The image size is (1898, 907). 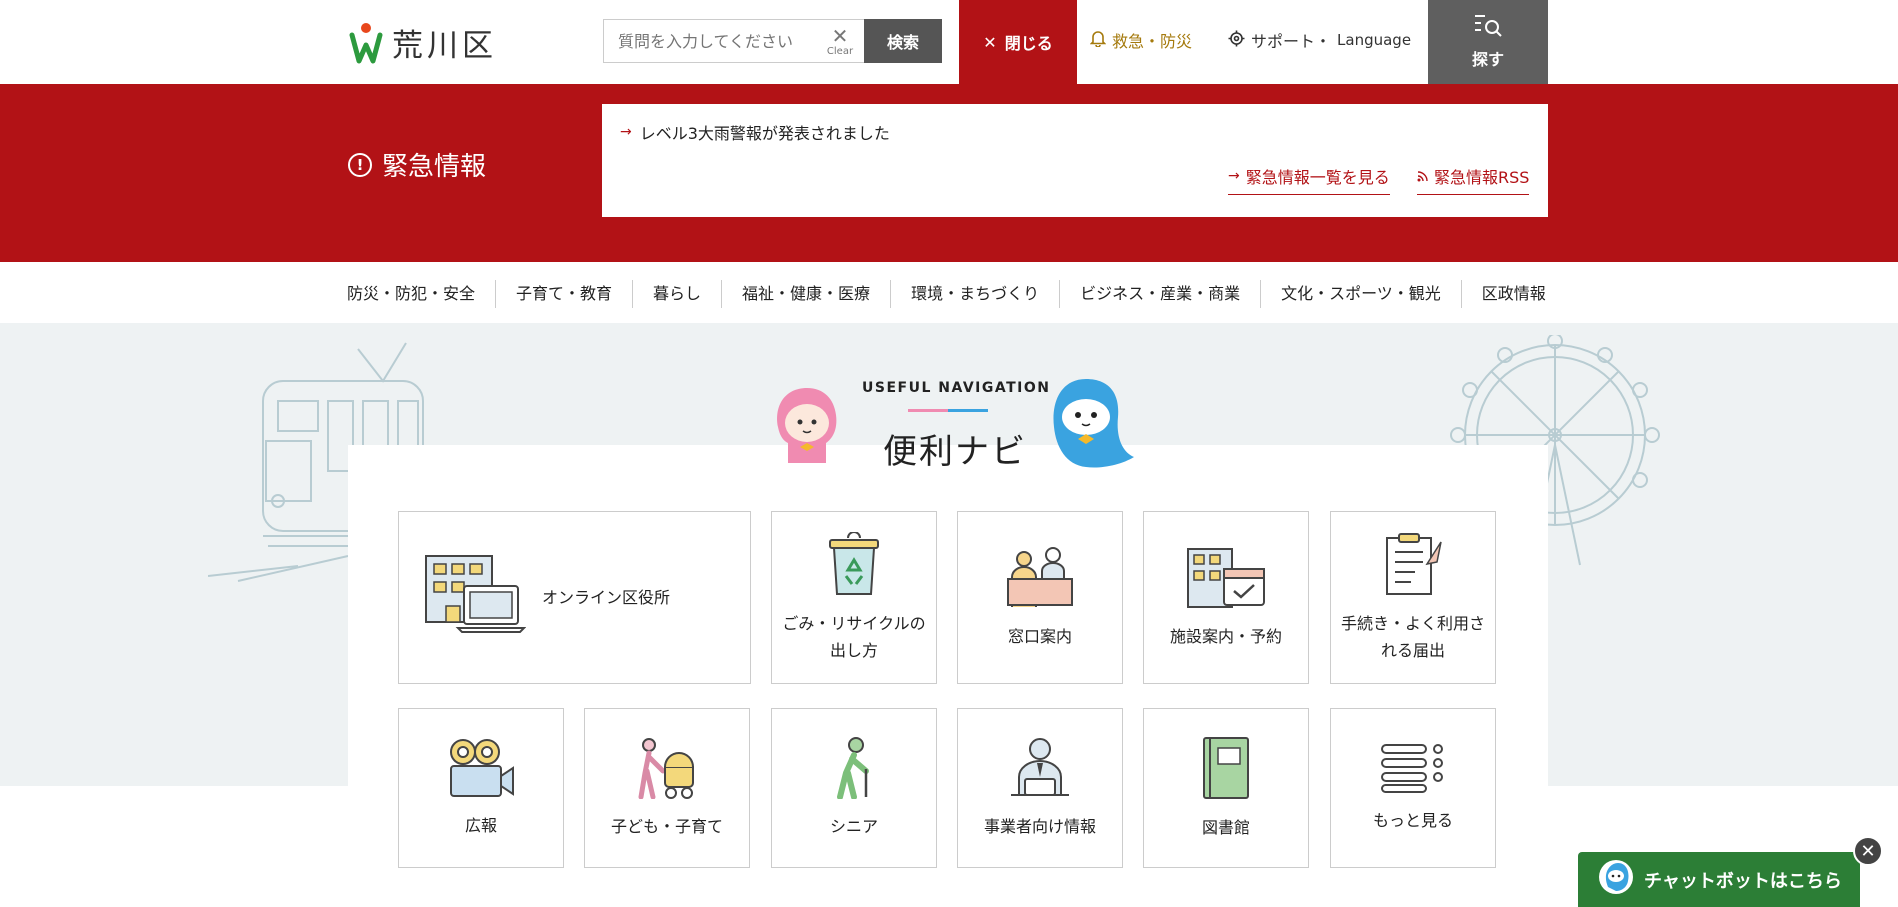 What do you see at coordinates (1225, 827) in the screenshot?
I see `card-library-label: 図書館` at bounding box center [1225, 827].